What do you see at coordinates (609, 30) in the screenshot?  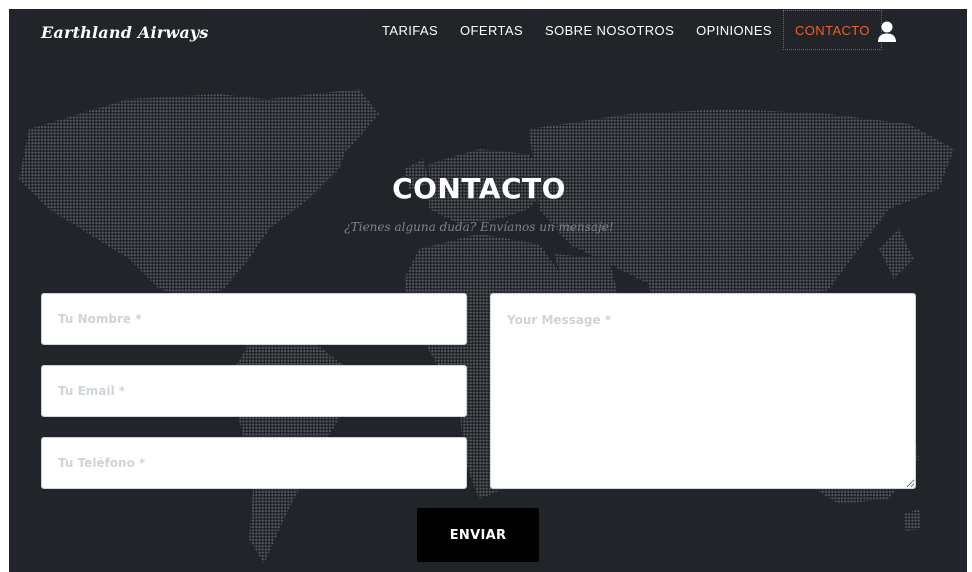 I see `nav-link-sobre-nosotros: SOBRE NOSOTROS` at bounding box center [609, 30].